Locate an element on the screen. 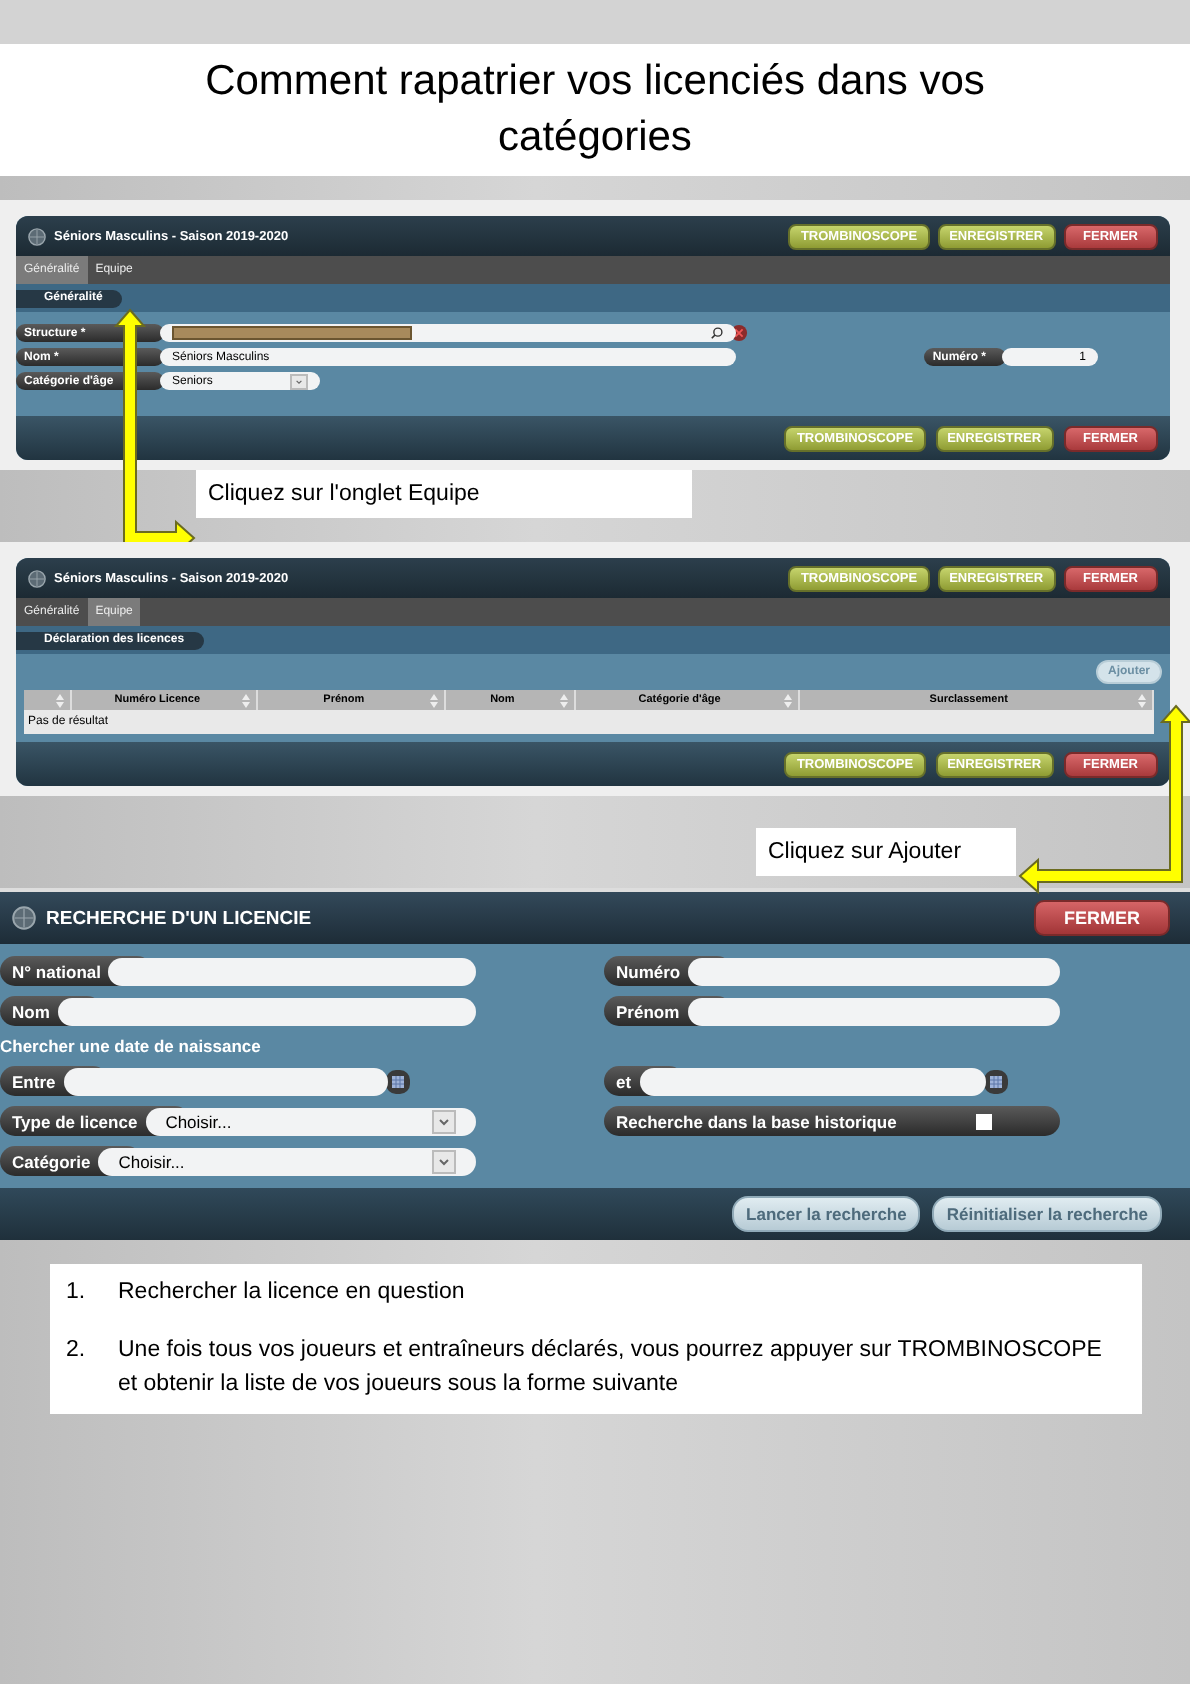 This screenshot has width=1190, height=1684. callout-text: Cliquez sur l'onglet Equipe is located at coordinates (444, 494).